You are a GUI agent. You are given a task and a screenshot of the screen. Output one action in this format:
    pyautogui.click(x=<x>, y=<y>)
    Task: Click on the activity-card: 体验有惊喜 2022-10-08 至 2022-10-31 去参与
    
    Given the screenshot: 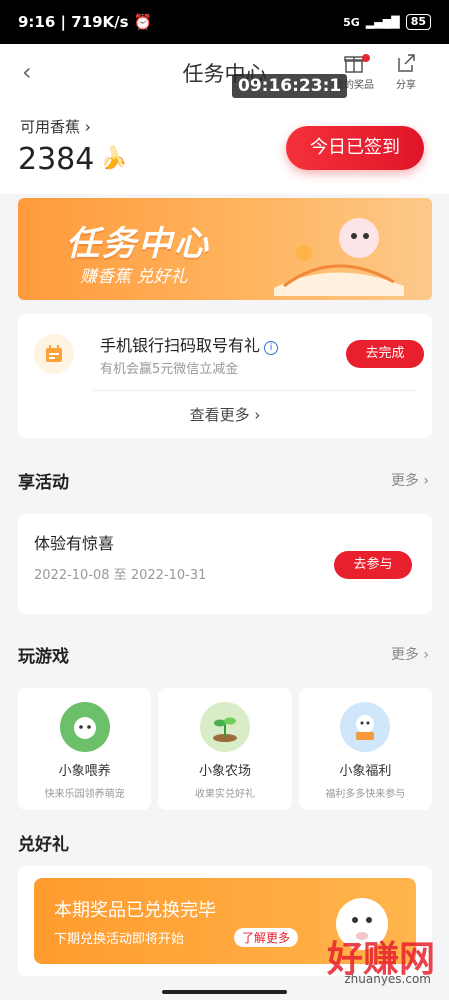 What is the action you would take?
    pyautogui.click(x=225, y=564)
    